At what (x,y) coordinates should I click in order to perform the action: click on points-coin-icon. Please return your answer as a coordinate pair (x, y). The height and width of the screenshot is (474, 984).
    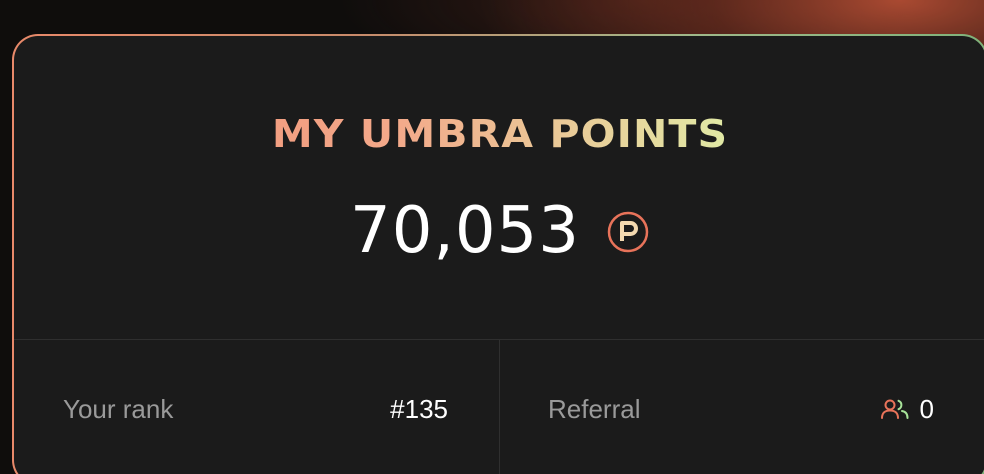
    Looking at the image, I should click on (628, 232).